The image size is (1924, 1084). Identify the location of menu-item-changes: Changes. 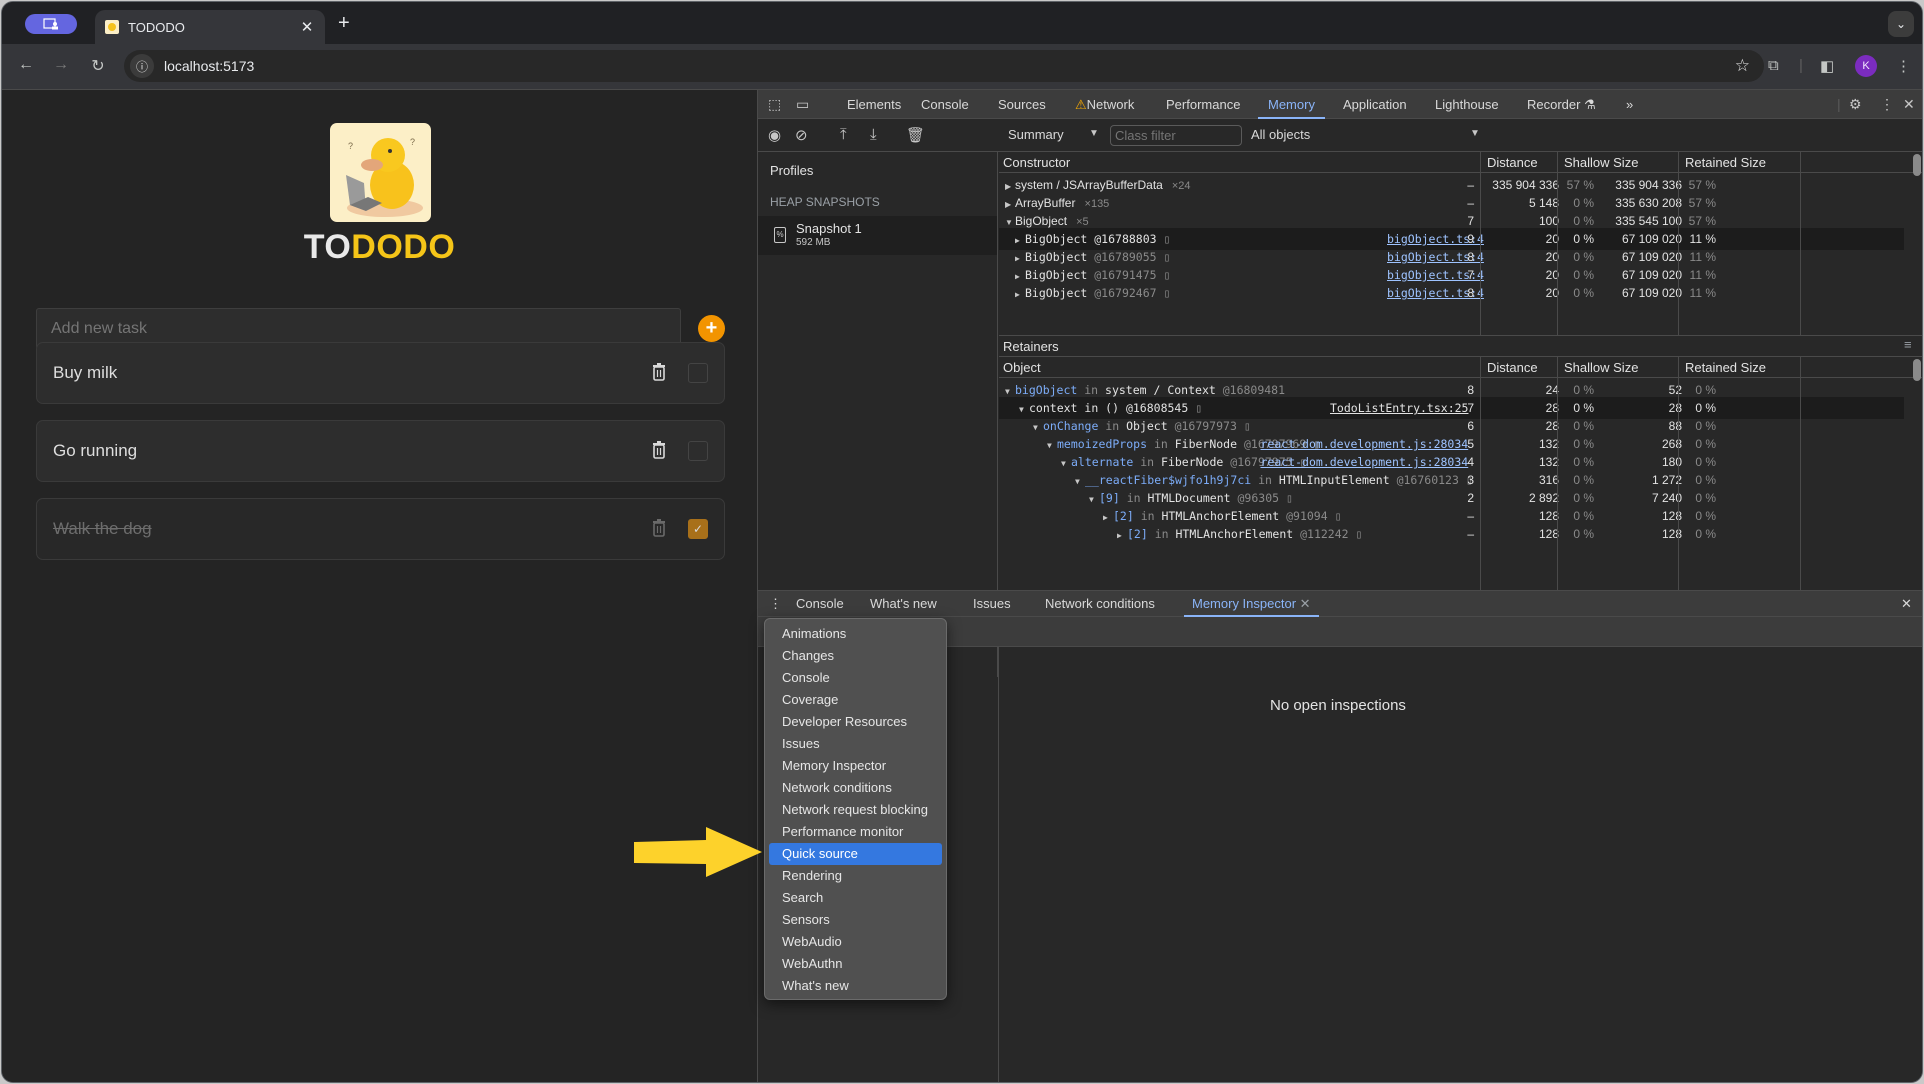
(855, 656).